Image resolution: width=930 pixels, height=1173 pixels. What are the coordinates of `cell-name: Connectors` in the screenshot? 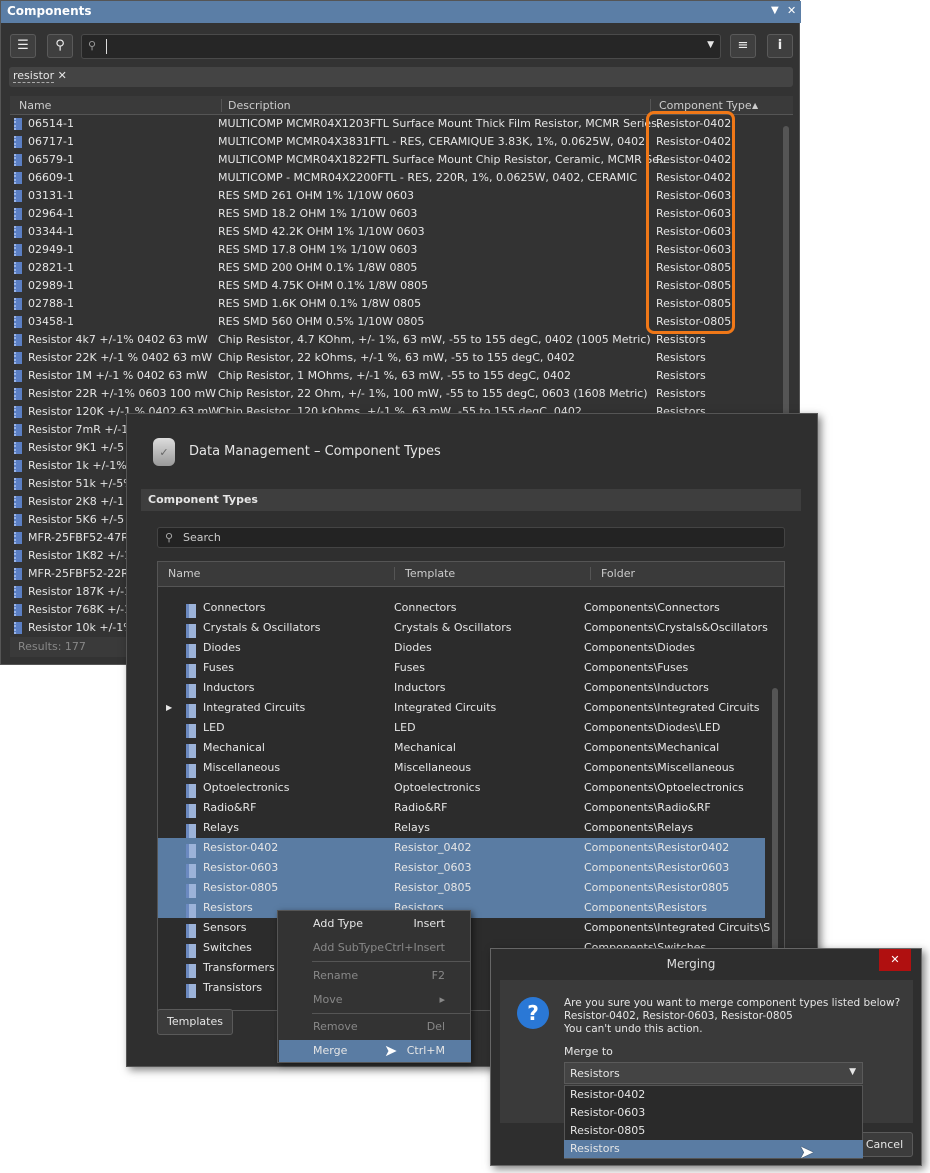 It's located at (234, 607).